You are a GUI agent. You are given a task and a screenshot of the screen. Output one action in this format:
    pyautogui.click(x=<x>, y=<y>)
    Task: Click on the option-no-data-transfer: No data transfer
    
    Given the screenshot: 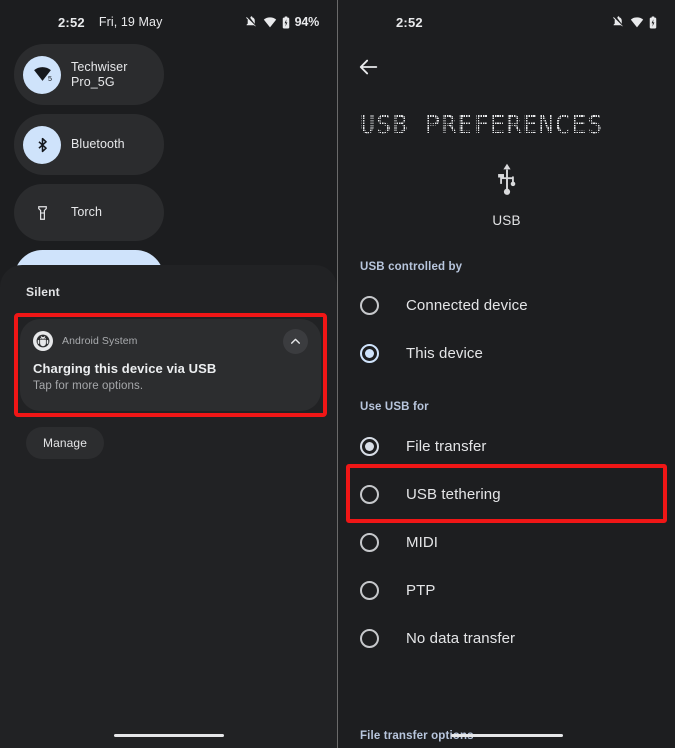 What is the action you would take?
    pyautogui.click(x=506, y=638)
    